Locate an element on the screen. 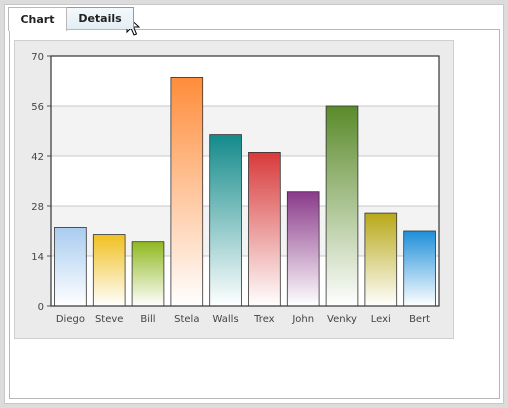 The height and width of the screenshot is (408, 508). y-tick-label: 14 is located at coordinates (37, 257).